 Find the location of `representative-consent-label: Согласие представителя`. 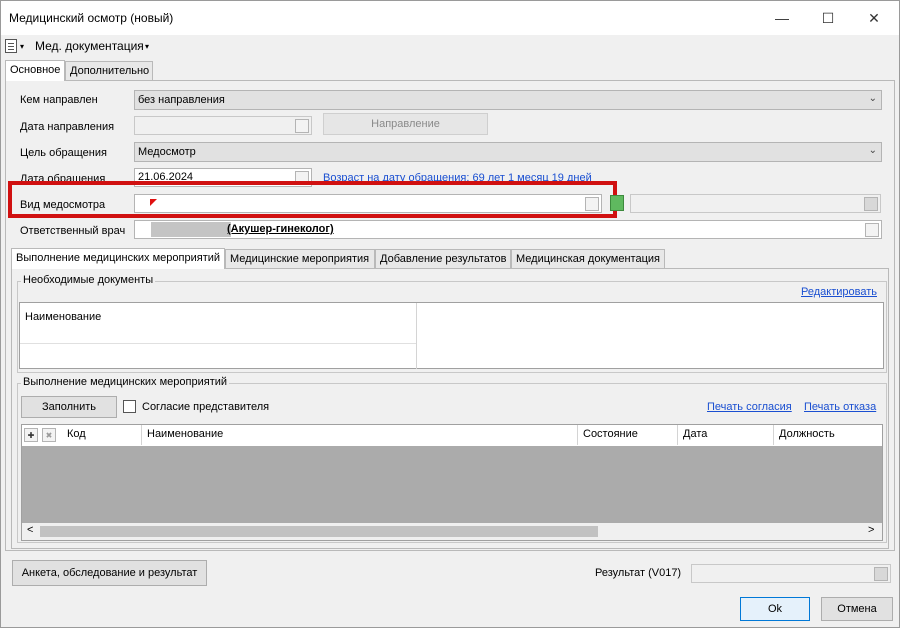

representative-consent-label: Согласие представителя is located at coordinates (206, 407).